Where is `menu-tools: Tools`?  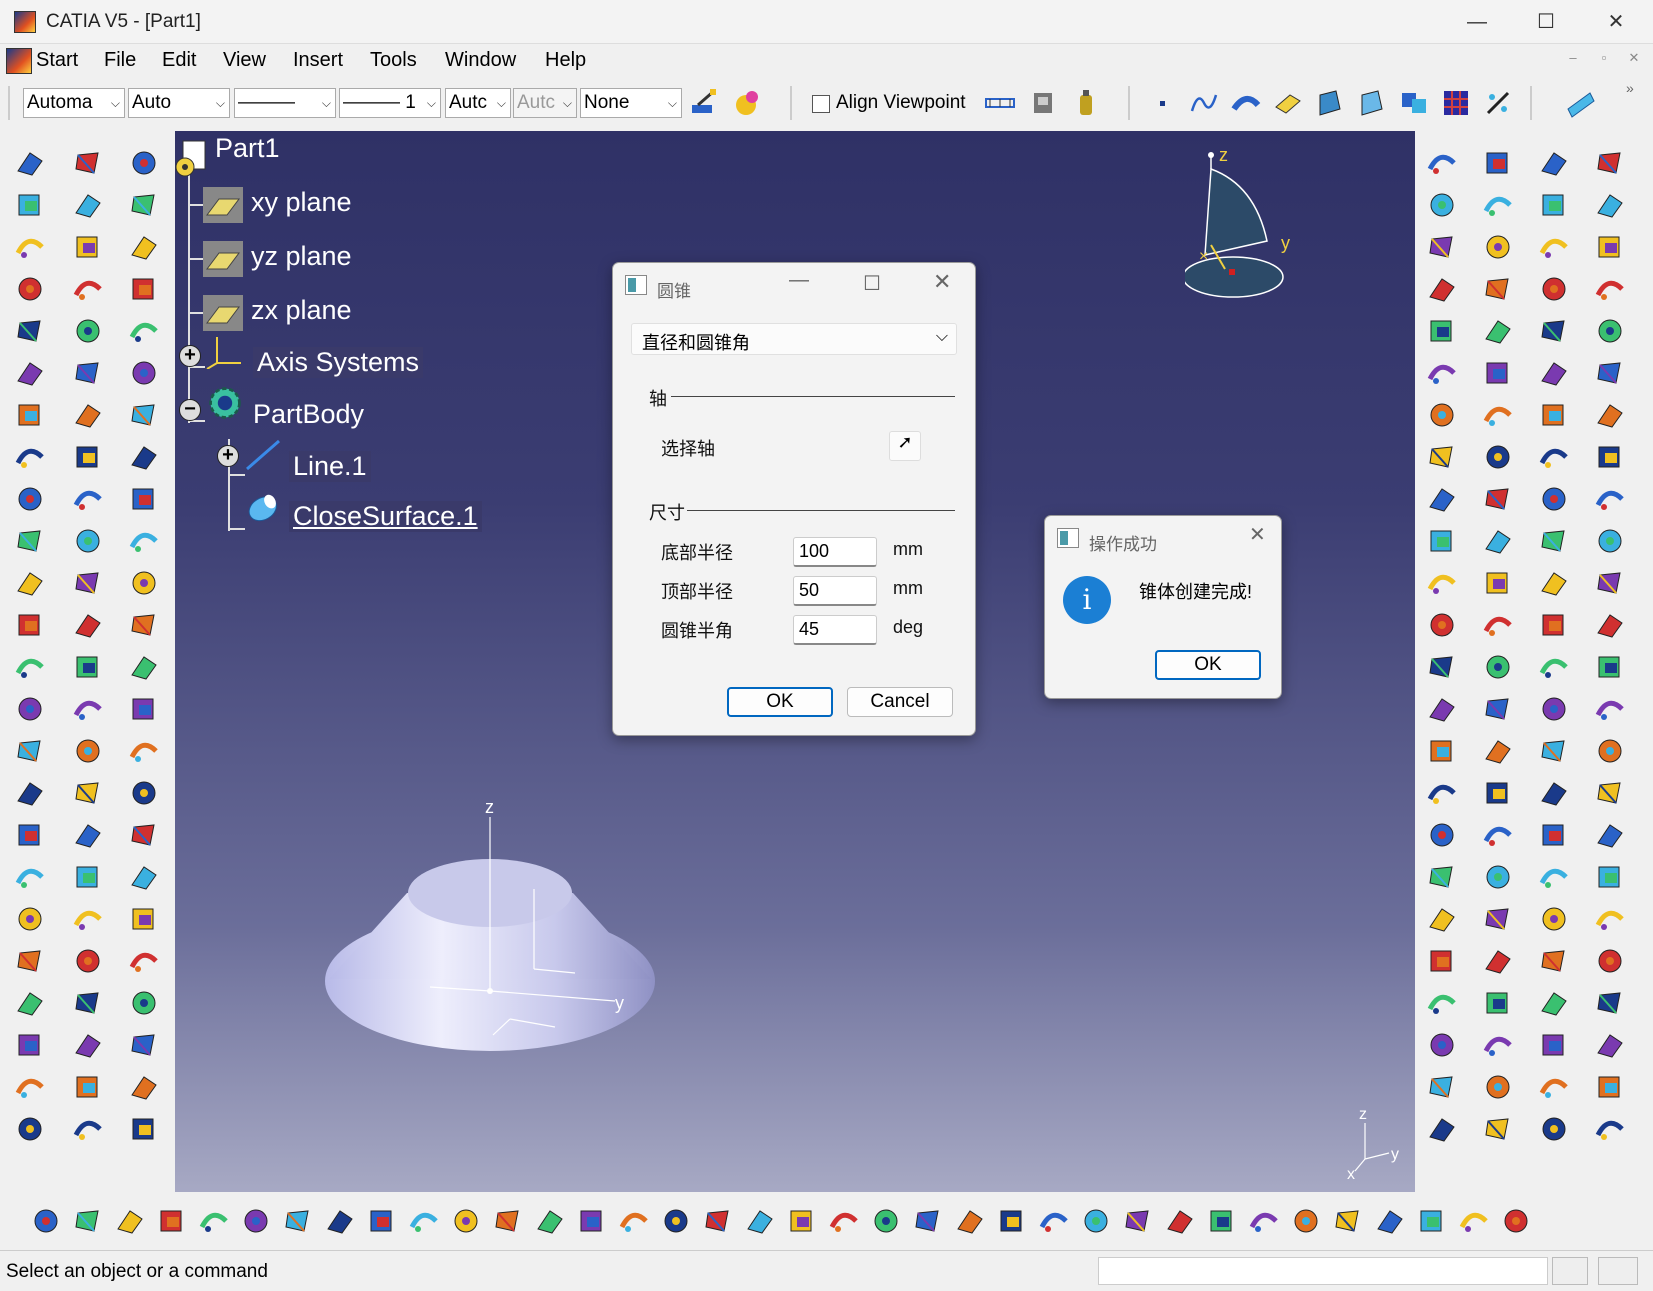
menu-tools: Tools is located at coordinates (393, 60).